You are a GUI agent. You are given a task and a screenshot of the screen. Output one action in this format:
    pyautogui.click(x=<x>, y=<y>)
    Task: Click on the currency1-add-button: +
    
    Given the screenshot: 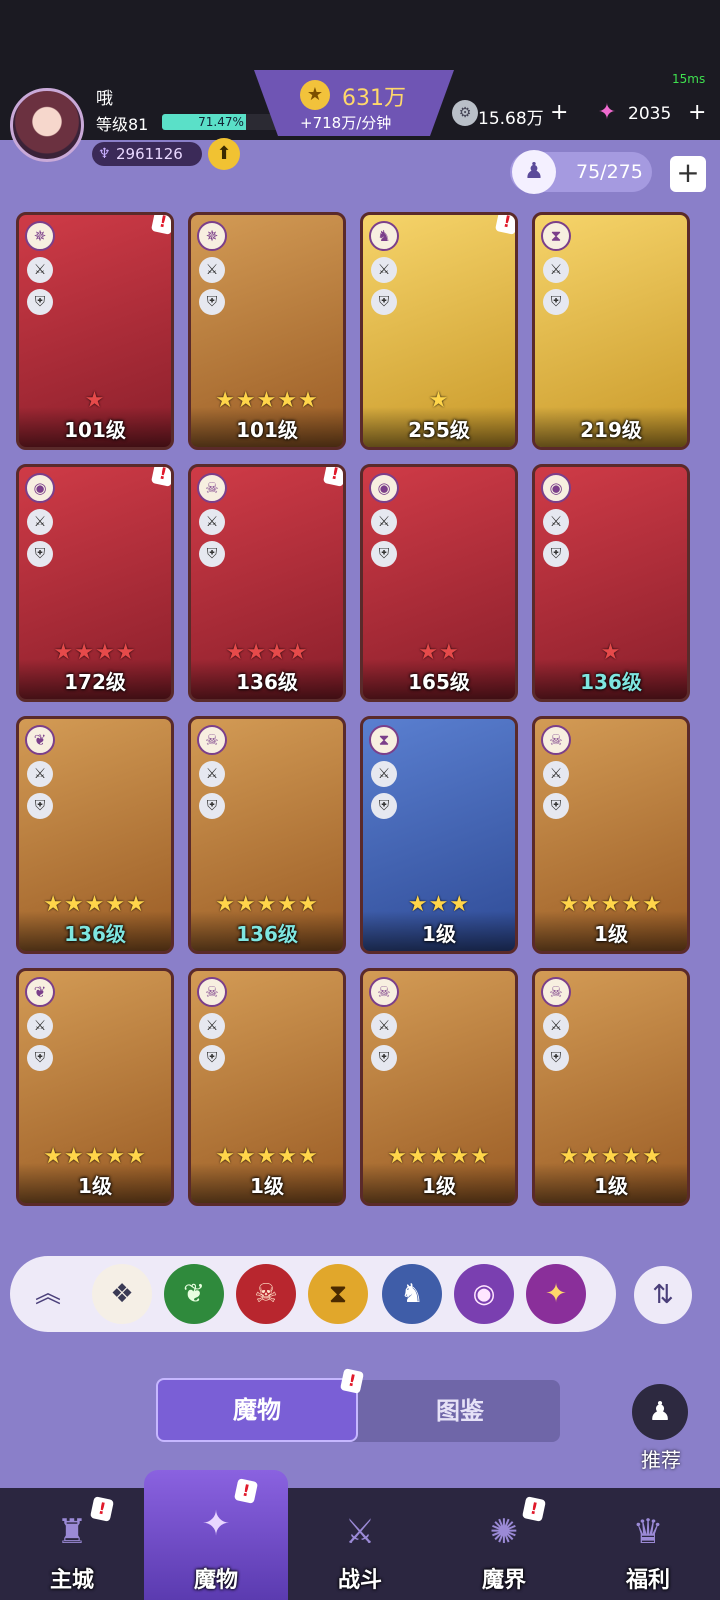 What is the action you would take?
    pyautogui.click(x=559, y=112)
    